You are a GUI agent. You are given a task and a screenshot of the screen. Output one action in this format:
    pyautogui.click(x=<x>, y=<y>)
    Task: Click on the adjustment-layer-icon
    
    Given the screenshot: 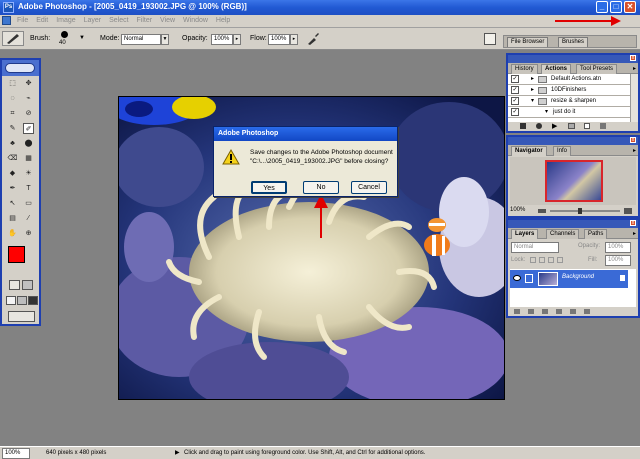 What is the action you would take?
    pyautogui.click(x=559, y=311)
    